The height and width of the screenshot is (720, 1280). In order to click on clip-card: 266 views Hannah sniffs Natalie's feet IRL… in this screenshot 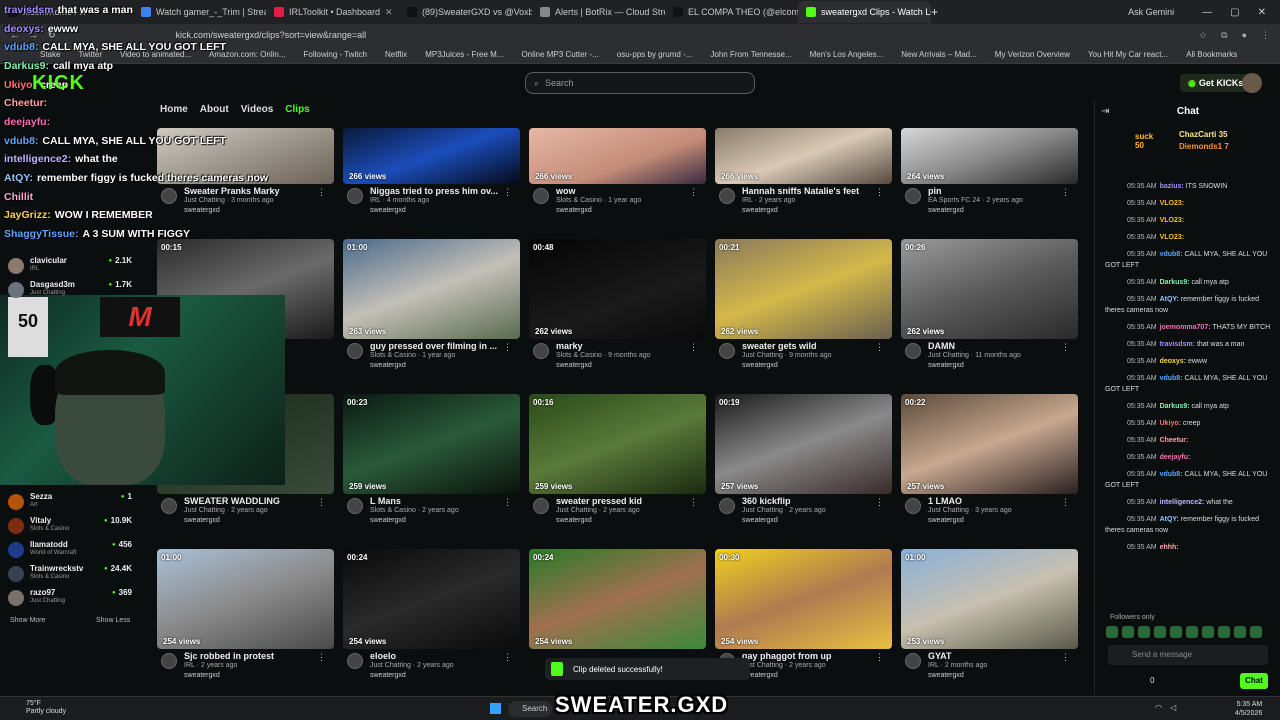, I will do `click(803, 150)`.